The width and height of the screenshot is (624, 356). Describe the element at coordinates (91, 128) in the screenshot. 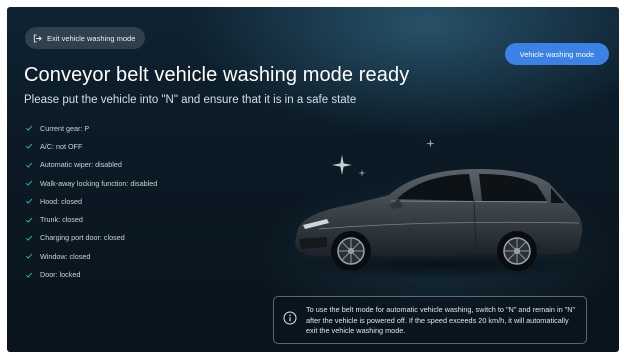

I see `checklist-item: Current gear: P` at that location.